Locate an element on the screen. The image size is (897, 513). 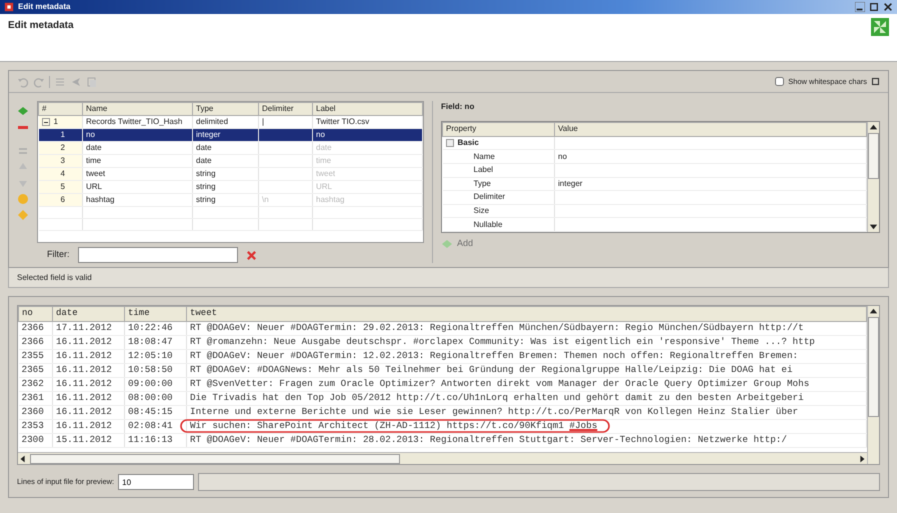
column-header: Property is located at coordinates (498, 129).